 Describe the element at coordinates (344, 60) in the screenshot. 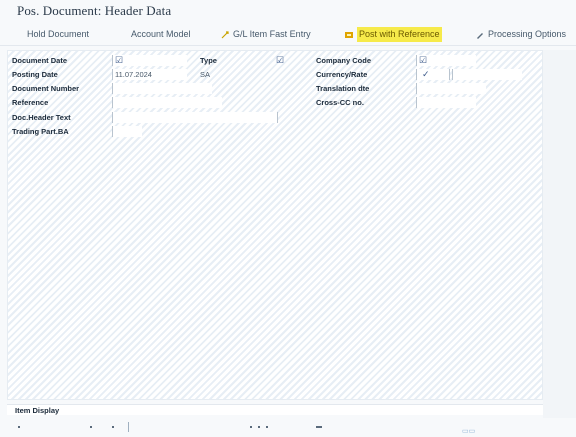

I see `company-code-label: Company Code` at that location.